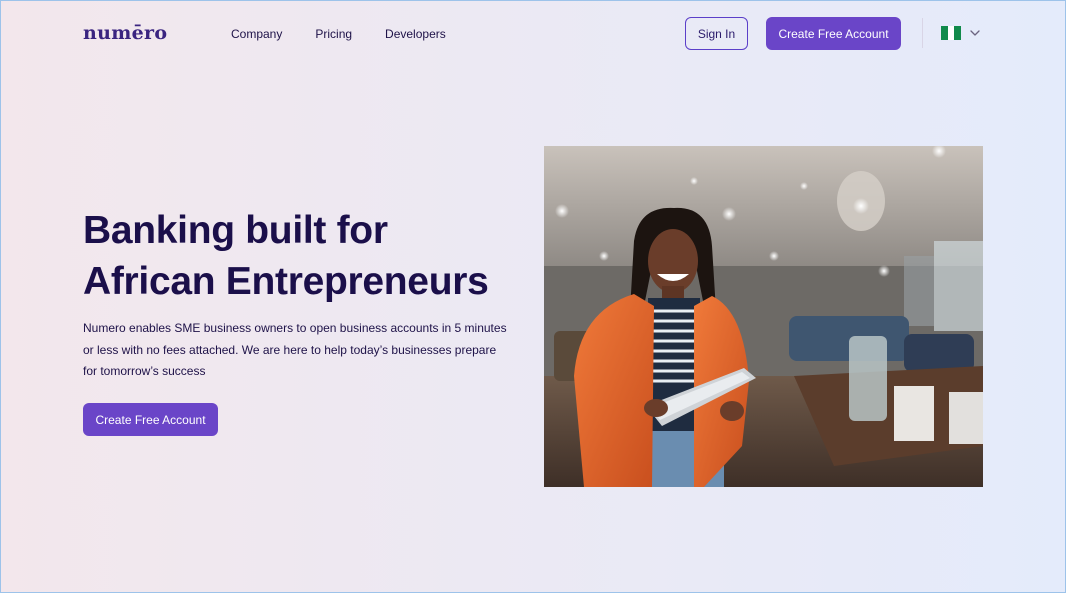 The image size is (1066, 593). I want to click on numero-logo: numēro, so click(125, 33).